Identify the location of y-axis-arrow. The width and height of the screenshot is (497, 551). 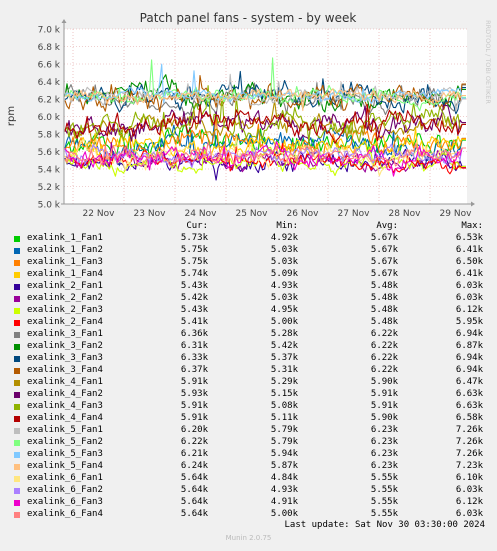
(64, 21).